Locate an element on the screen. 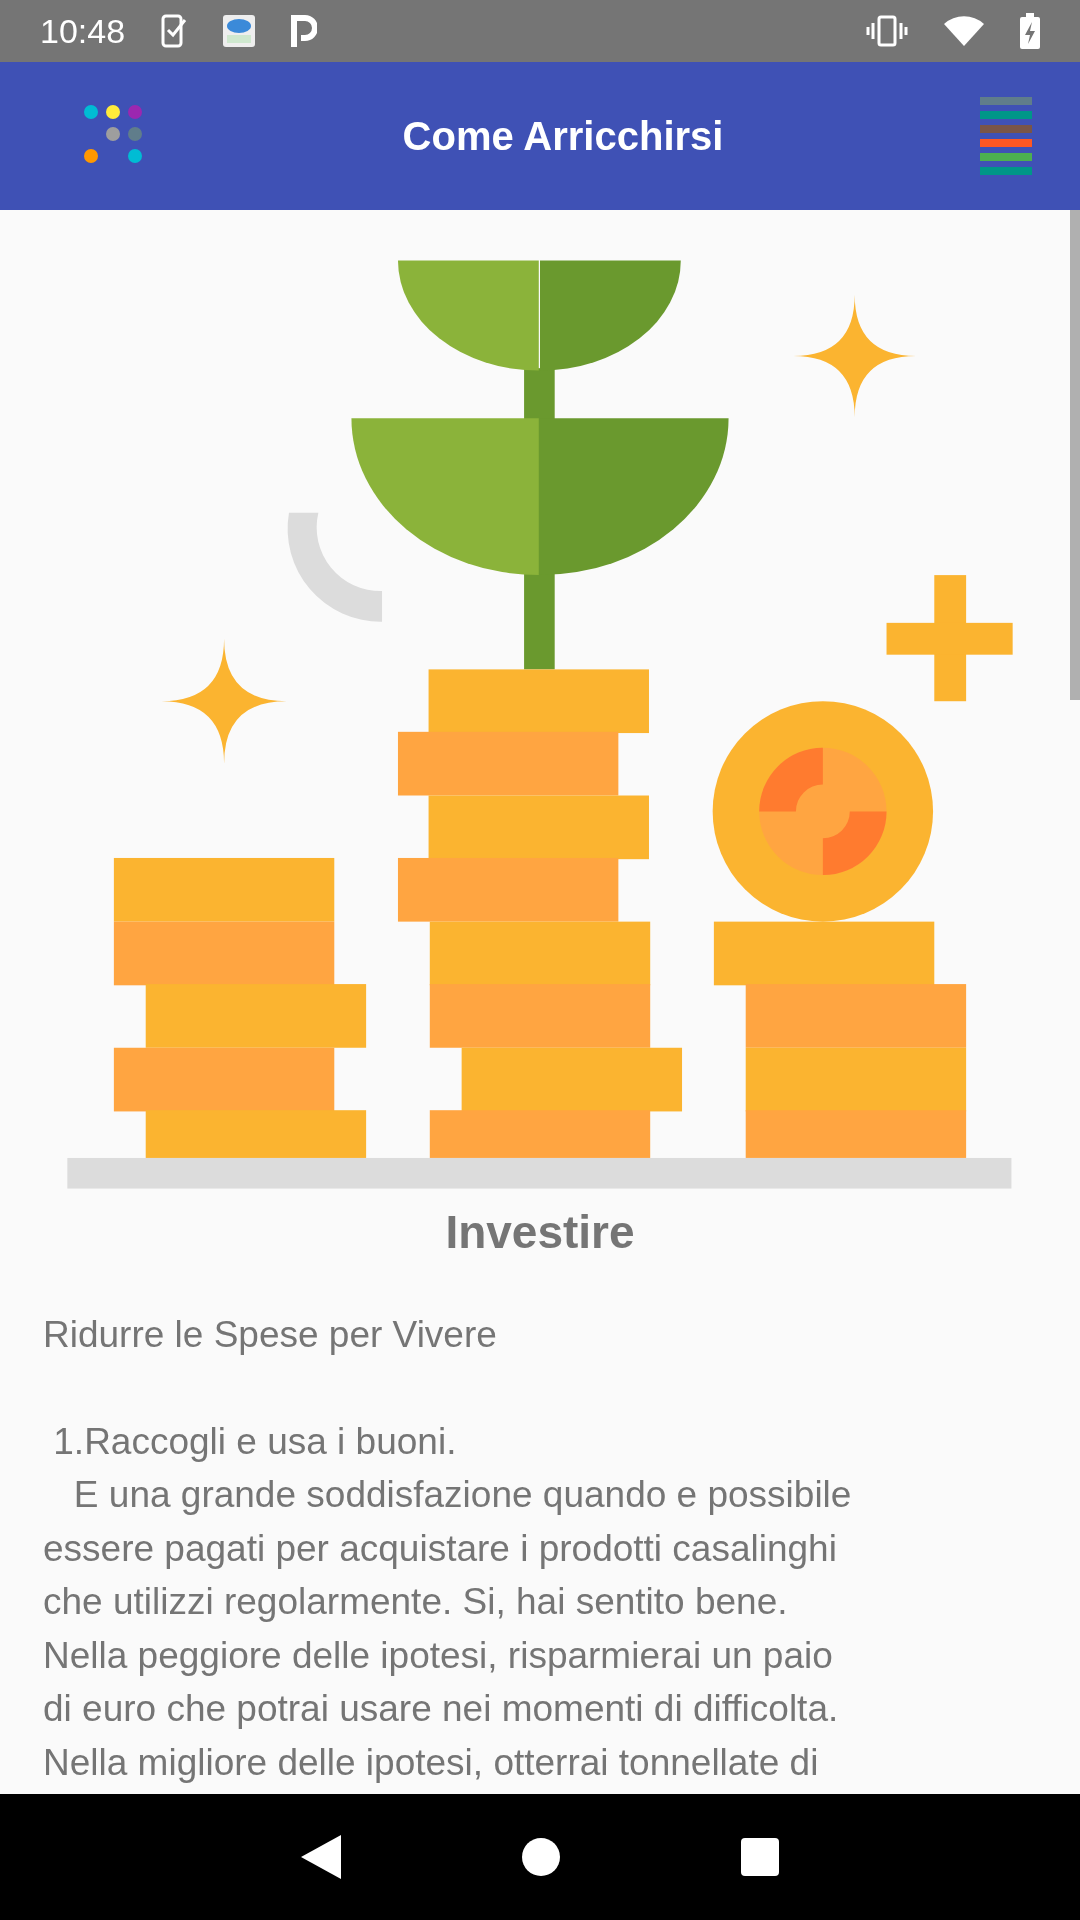 The width and height of the screenshot is (1080, 1920). vibrate-icon is located at coordinates (887, 31).